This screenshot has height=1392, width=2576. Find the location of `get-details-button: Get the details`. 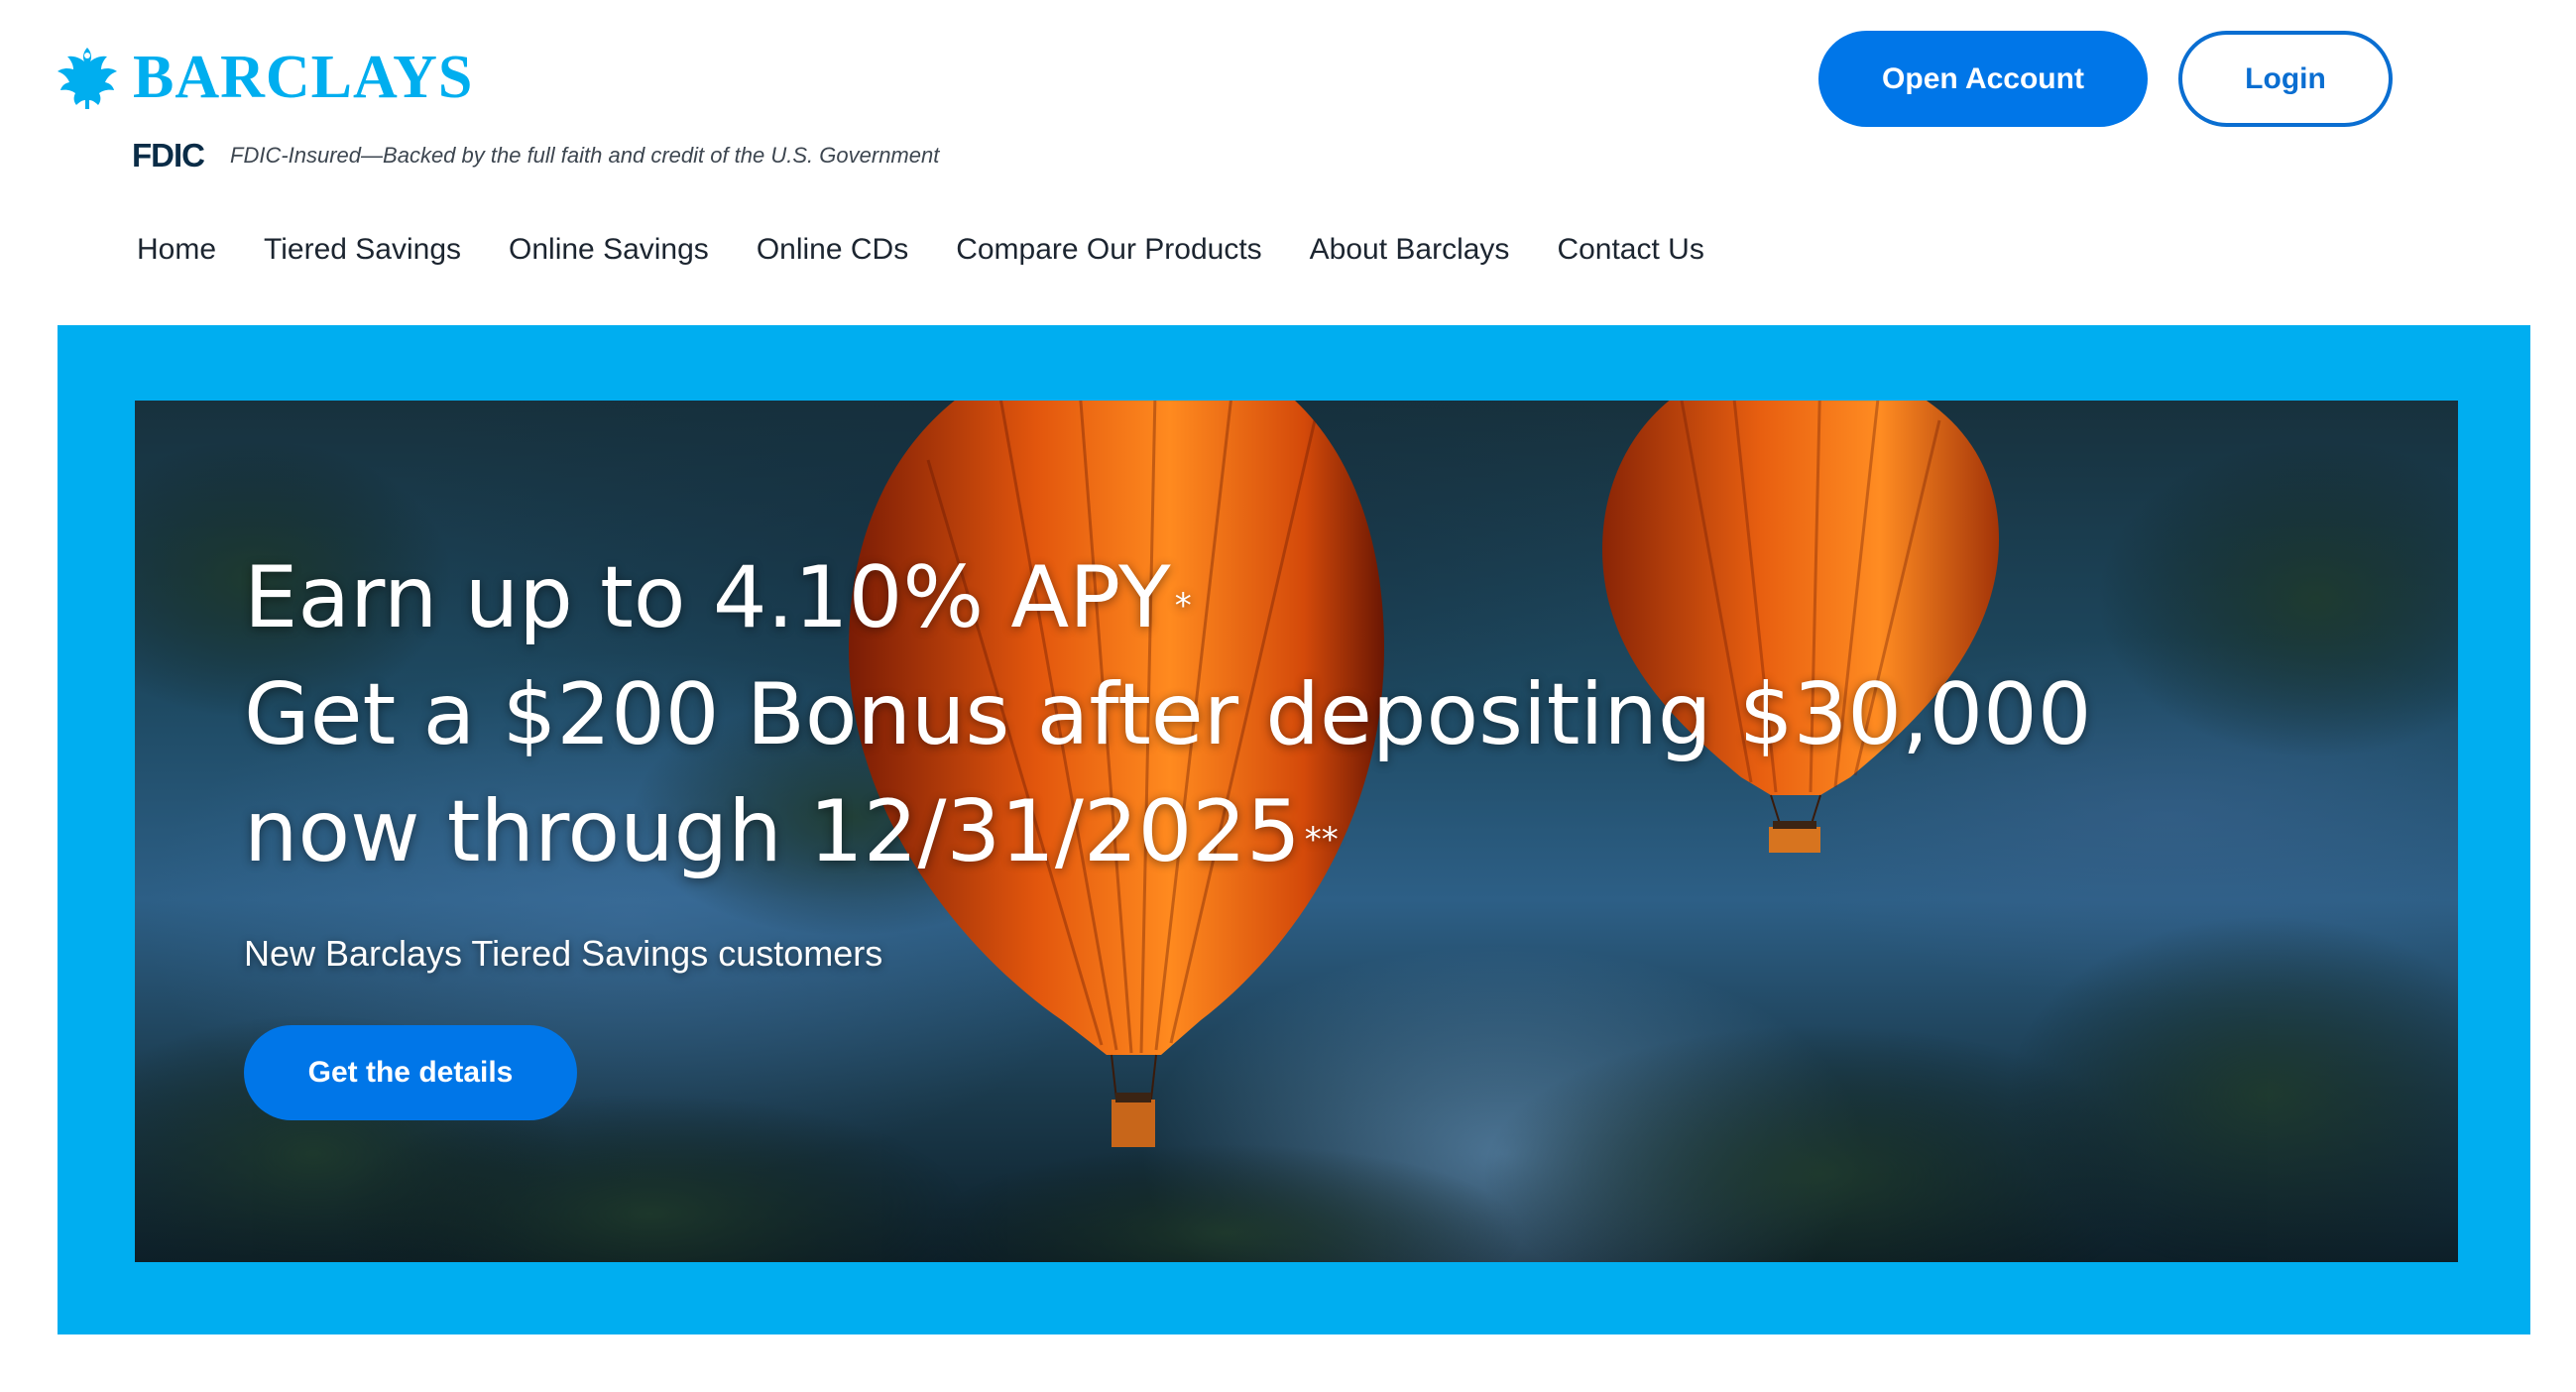

get-details-button: Get the details is located at coordinates (411, 1072).